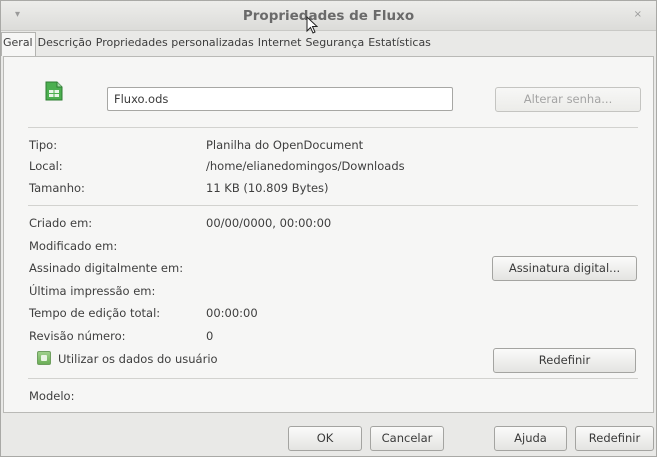  Describe the element at coordinates (638, 14) in the screenshot. I see `close-icon: ×` at that location.